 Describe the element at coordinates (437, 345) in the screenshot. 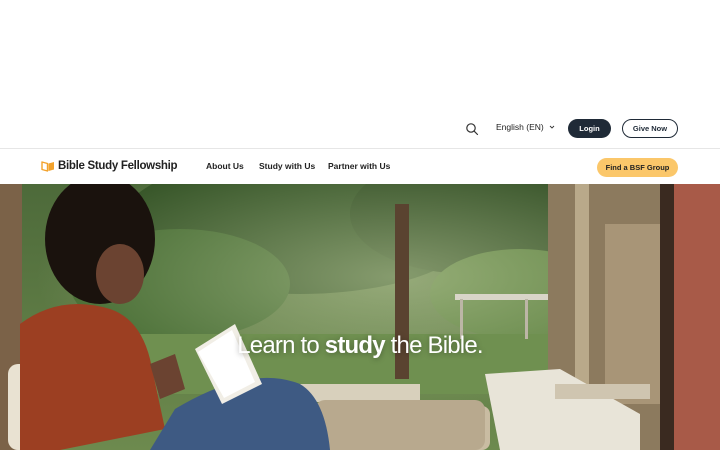

I see `hero-tagline-end: the Bible.` at that location.